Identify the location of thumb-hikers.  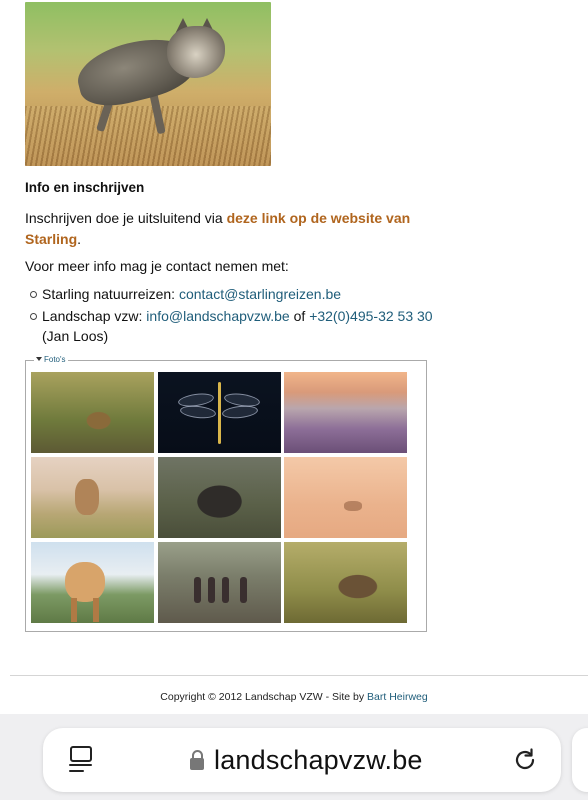
(219, 582).